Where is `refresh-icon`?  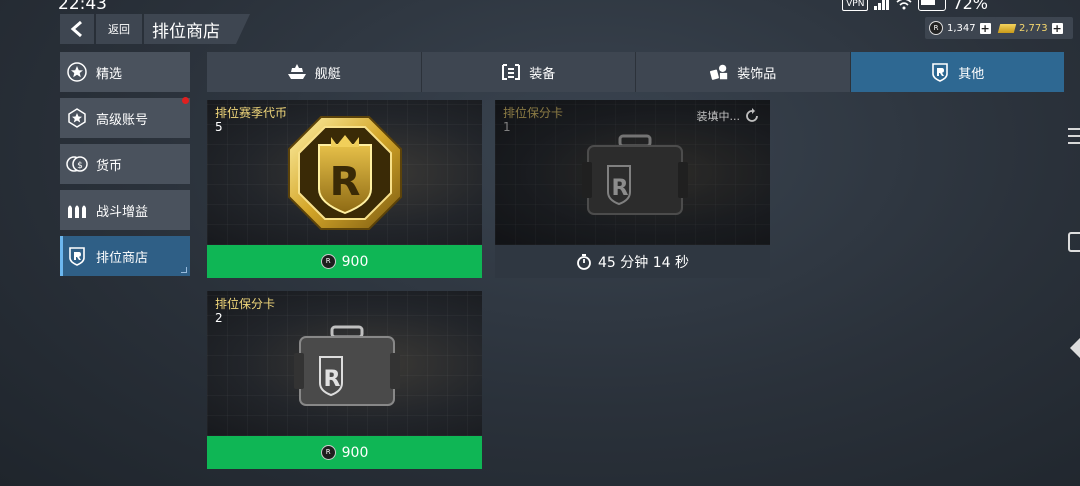 refresh-icon is located at coordinates (752, 115).